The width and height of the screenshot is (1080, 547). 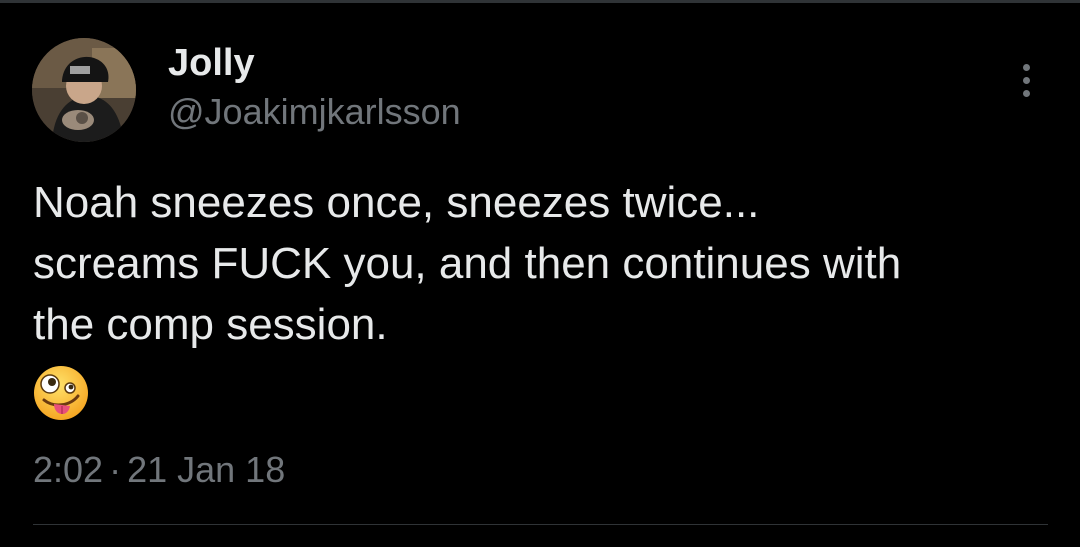 I want to click on zany-face-emoji-icon, so click(x=61, y=393).